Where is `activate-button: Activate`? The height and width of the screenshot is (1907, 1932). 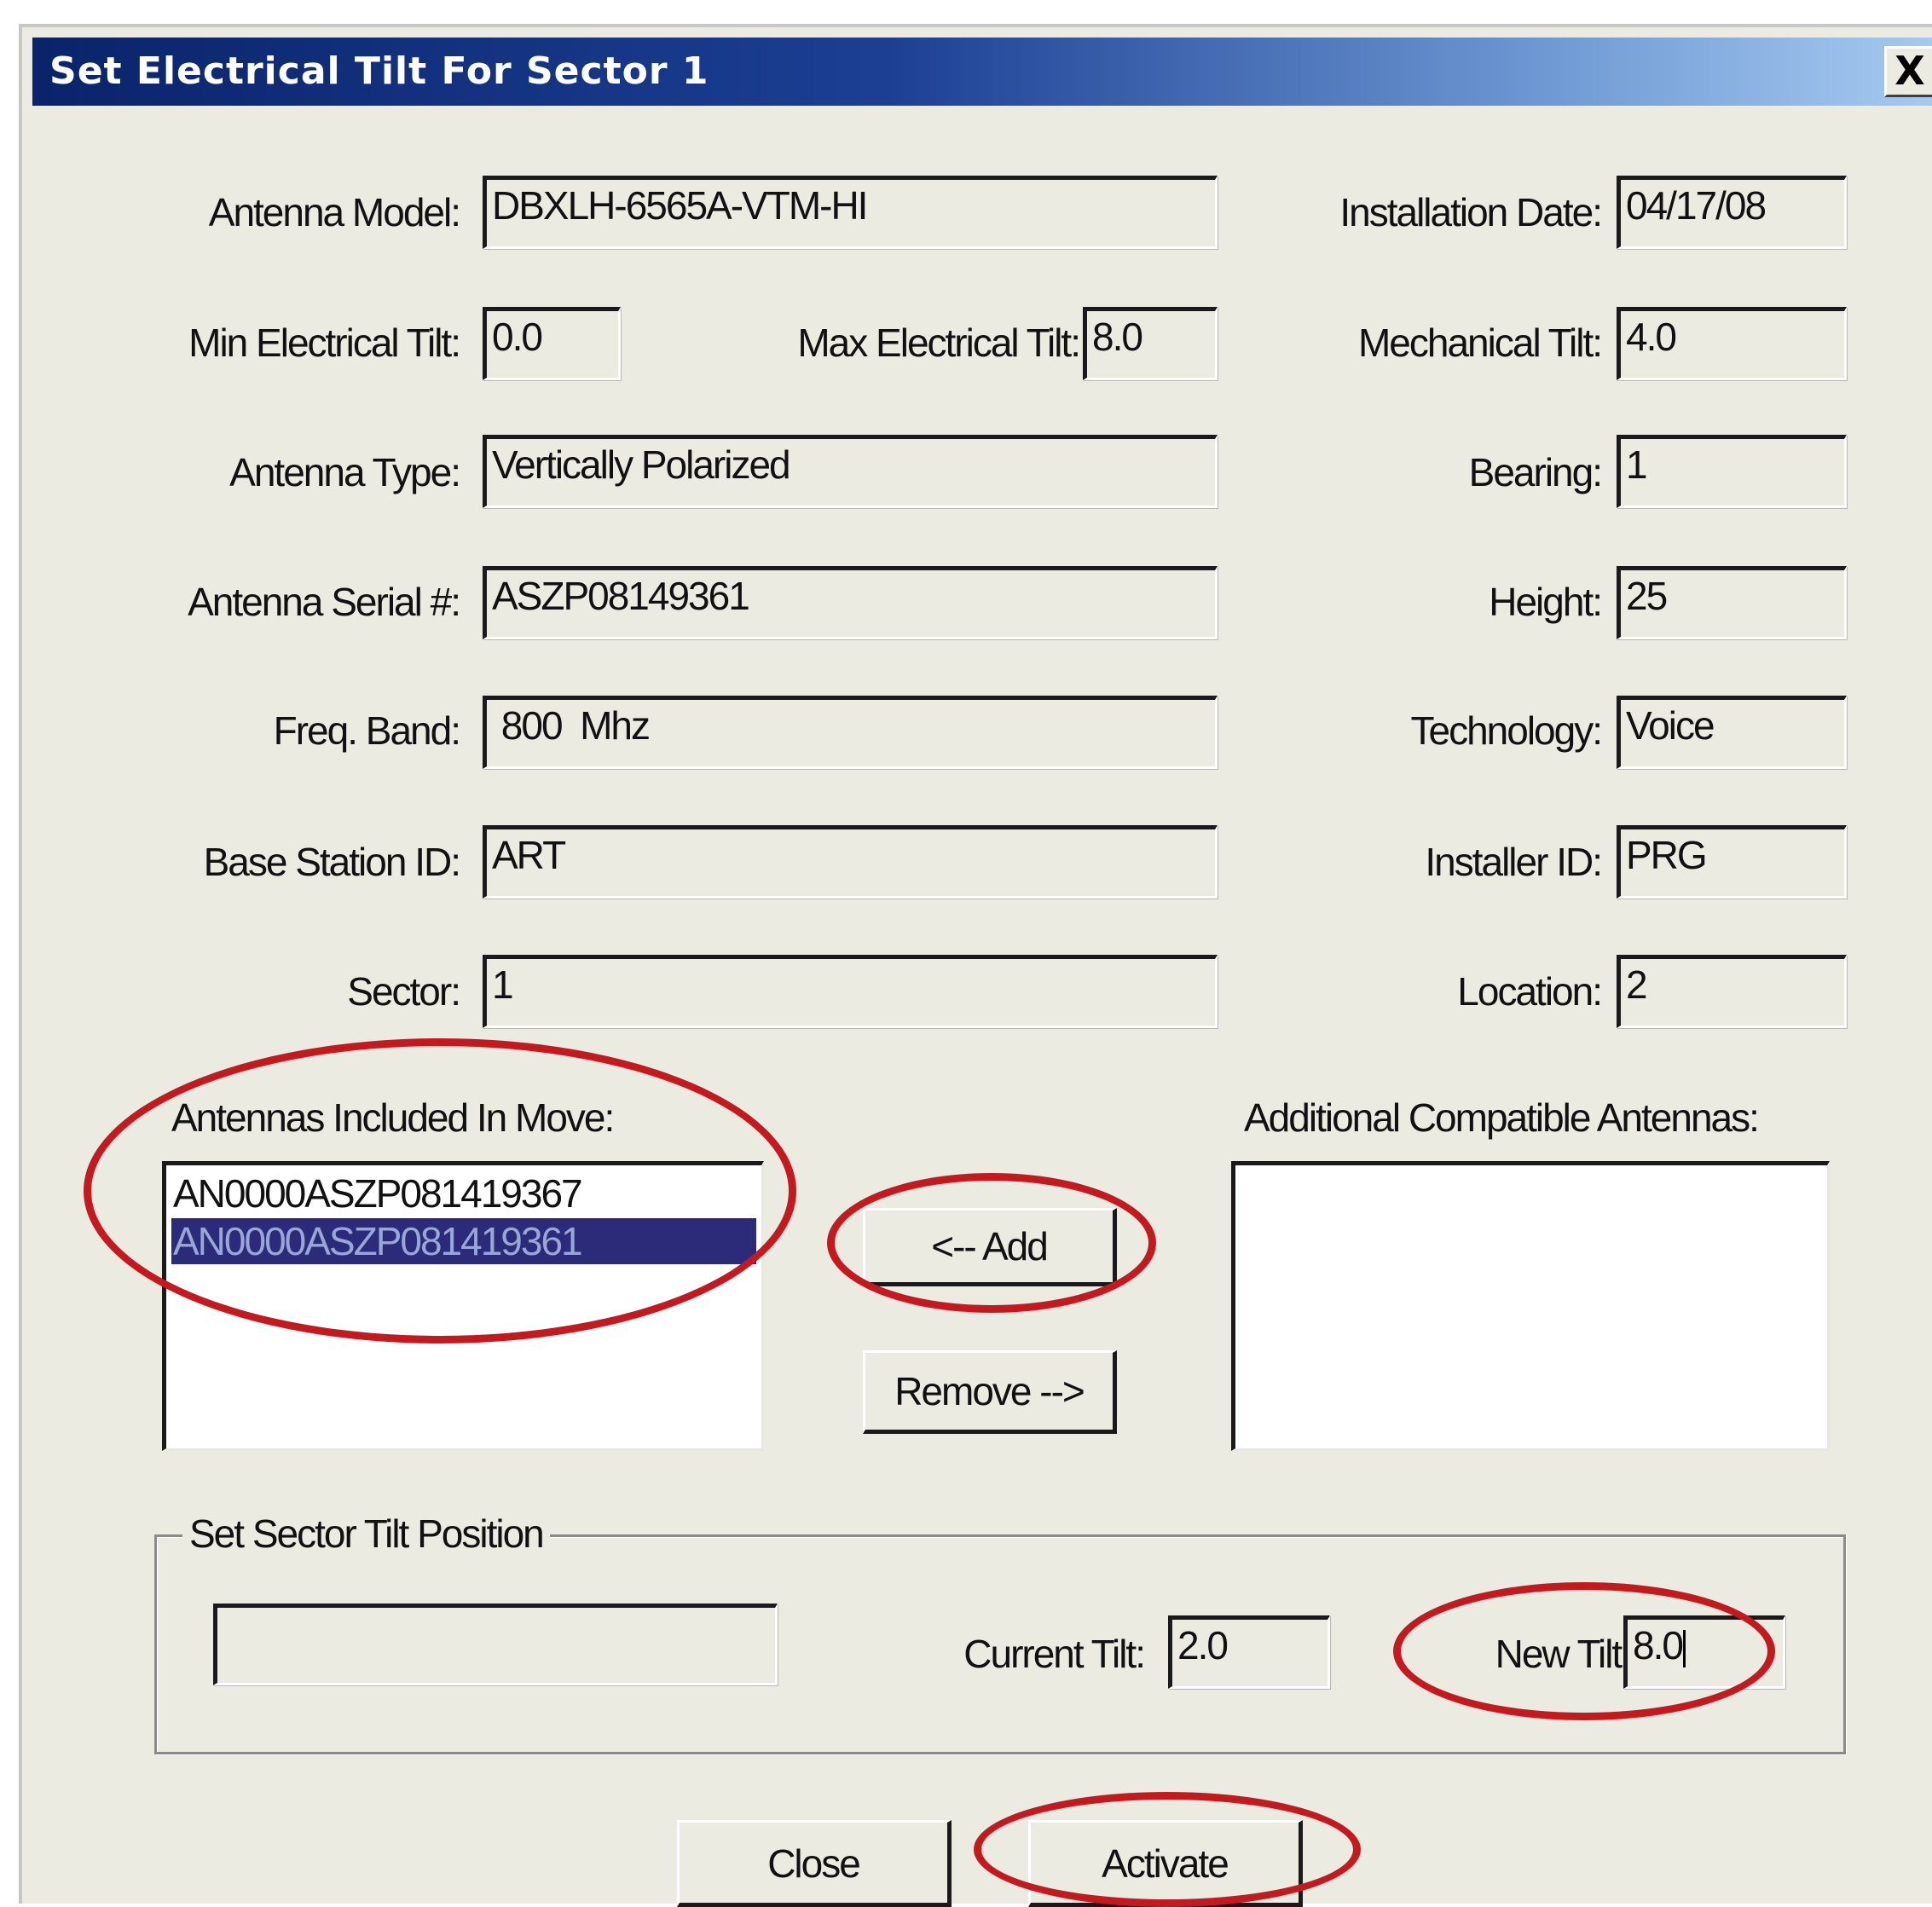 activate-button: Activate is located at coordinates (1165, 1863).